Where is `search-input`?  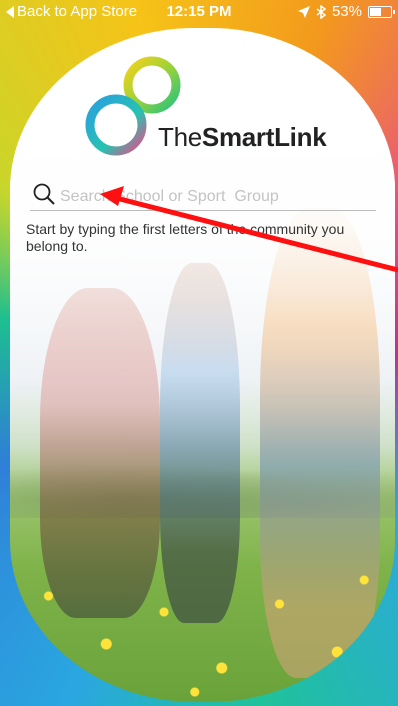
search-input is located at coordinates (215, 197).